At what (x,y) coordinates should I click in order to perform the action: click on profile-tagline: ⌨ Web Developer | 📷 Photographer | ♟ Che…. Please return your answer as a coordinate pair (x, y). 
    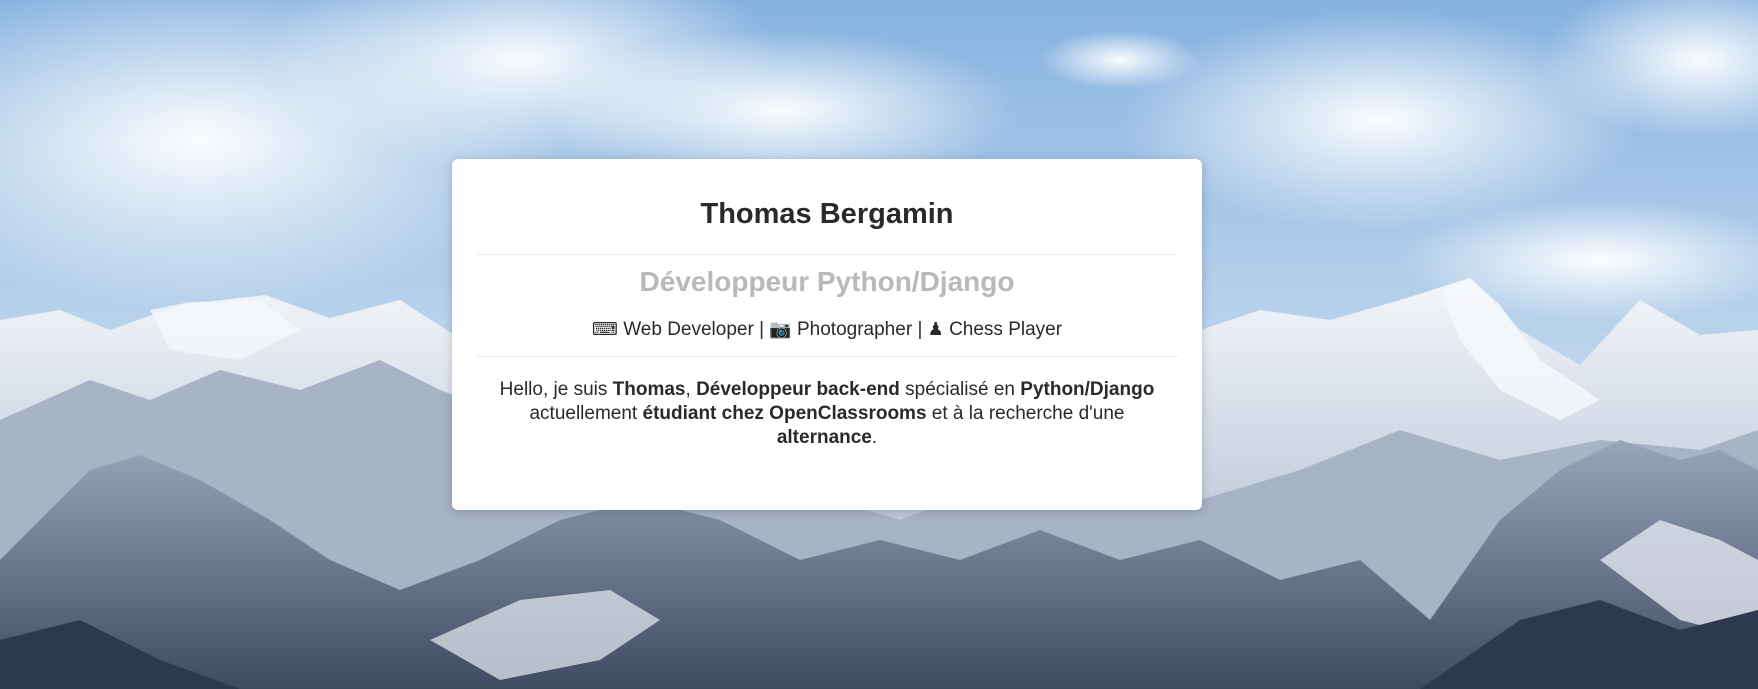
    Looking at the image, I should click on (827, 327).